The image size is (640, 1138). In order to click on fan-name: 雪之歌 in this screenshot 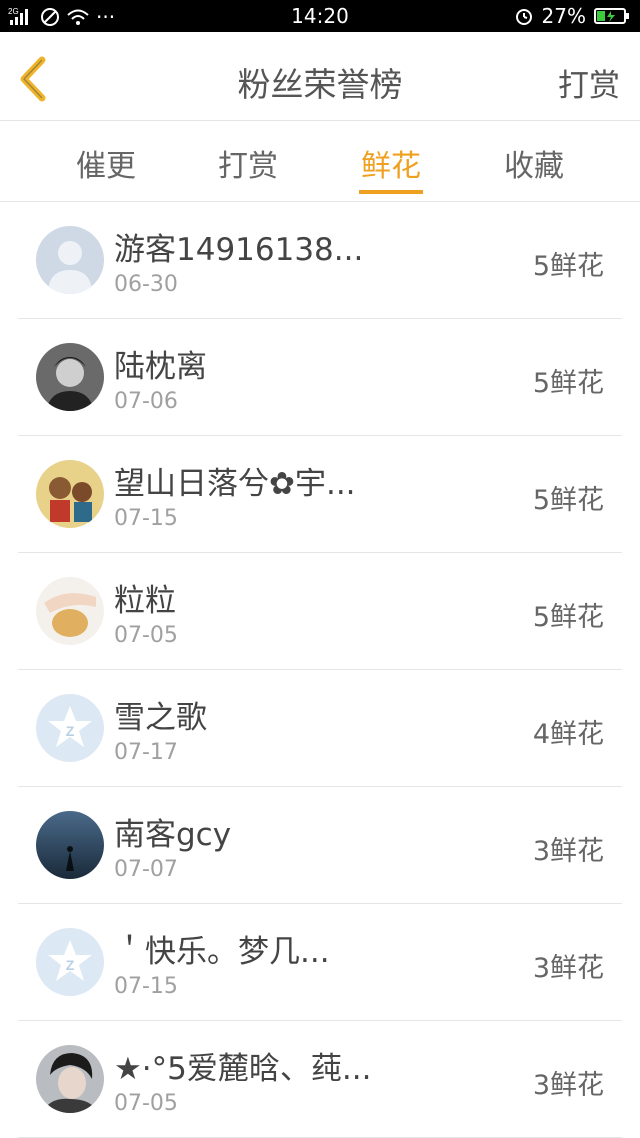, I will do `click(160, 718)`.